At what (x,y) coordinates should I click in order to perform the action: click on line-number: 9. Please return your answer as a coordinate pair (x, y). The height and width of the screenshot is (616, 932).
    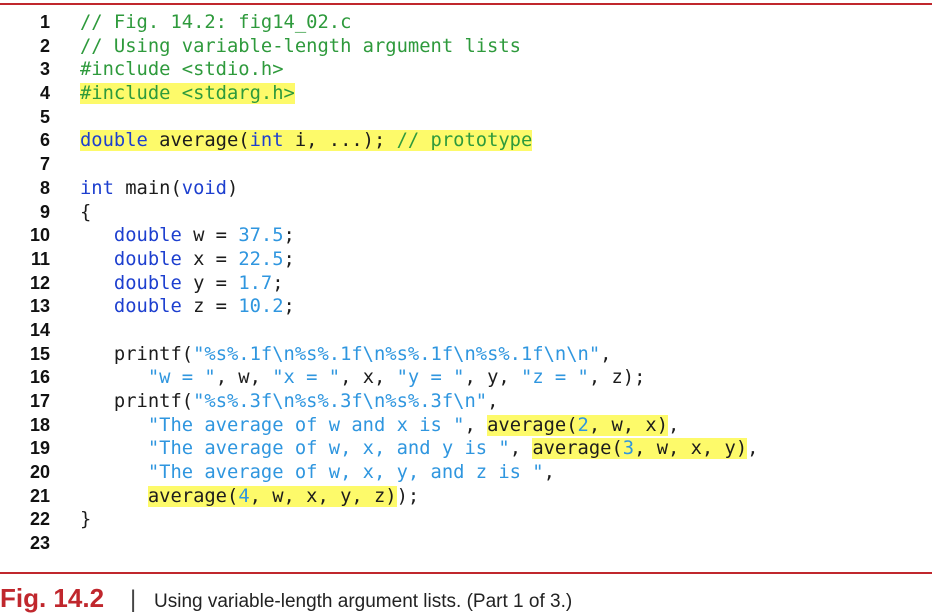
    Looking at the image, I should click on (44, 211).